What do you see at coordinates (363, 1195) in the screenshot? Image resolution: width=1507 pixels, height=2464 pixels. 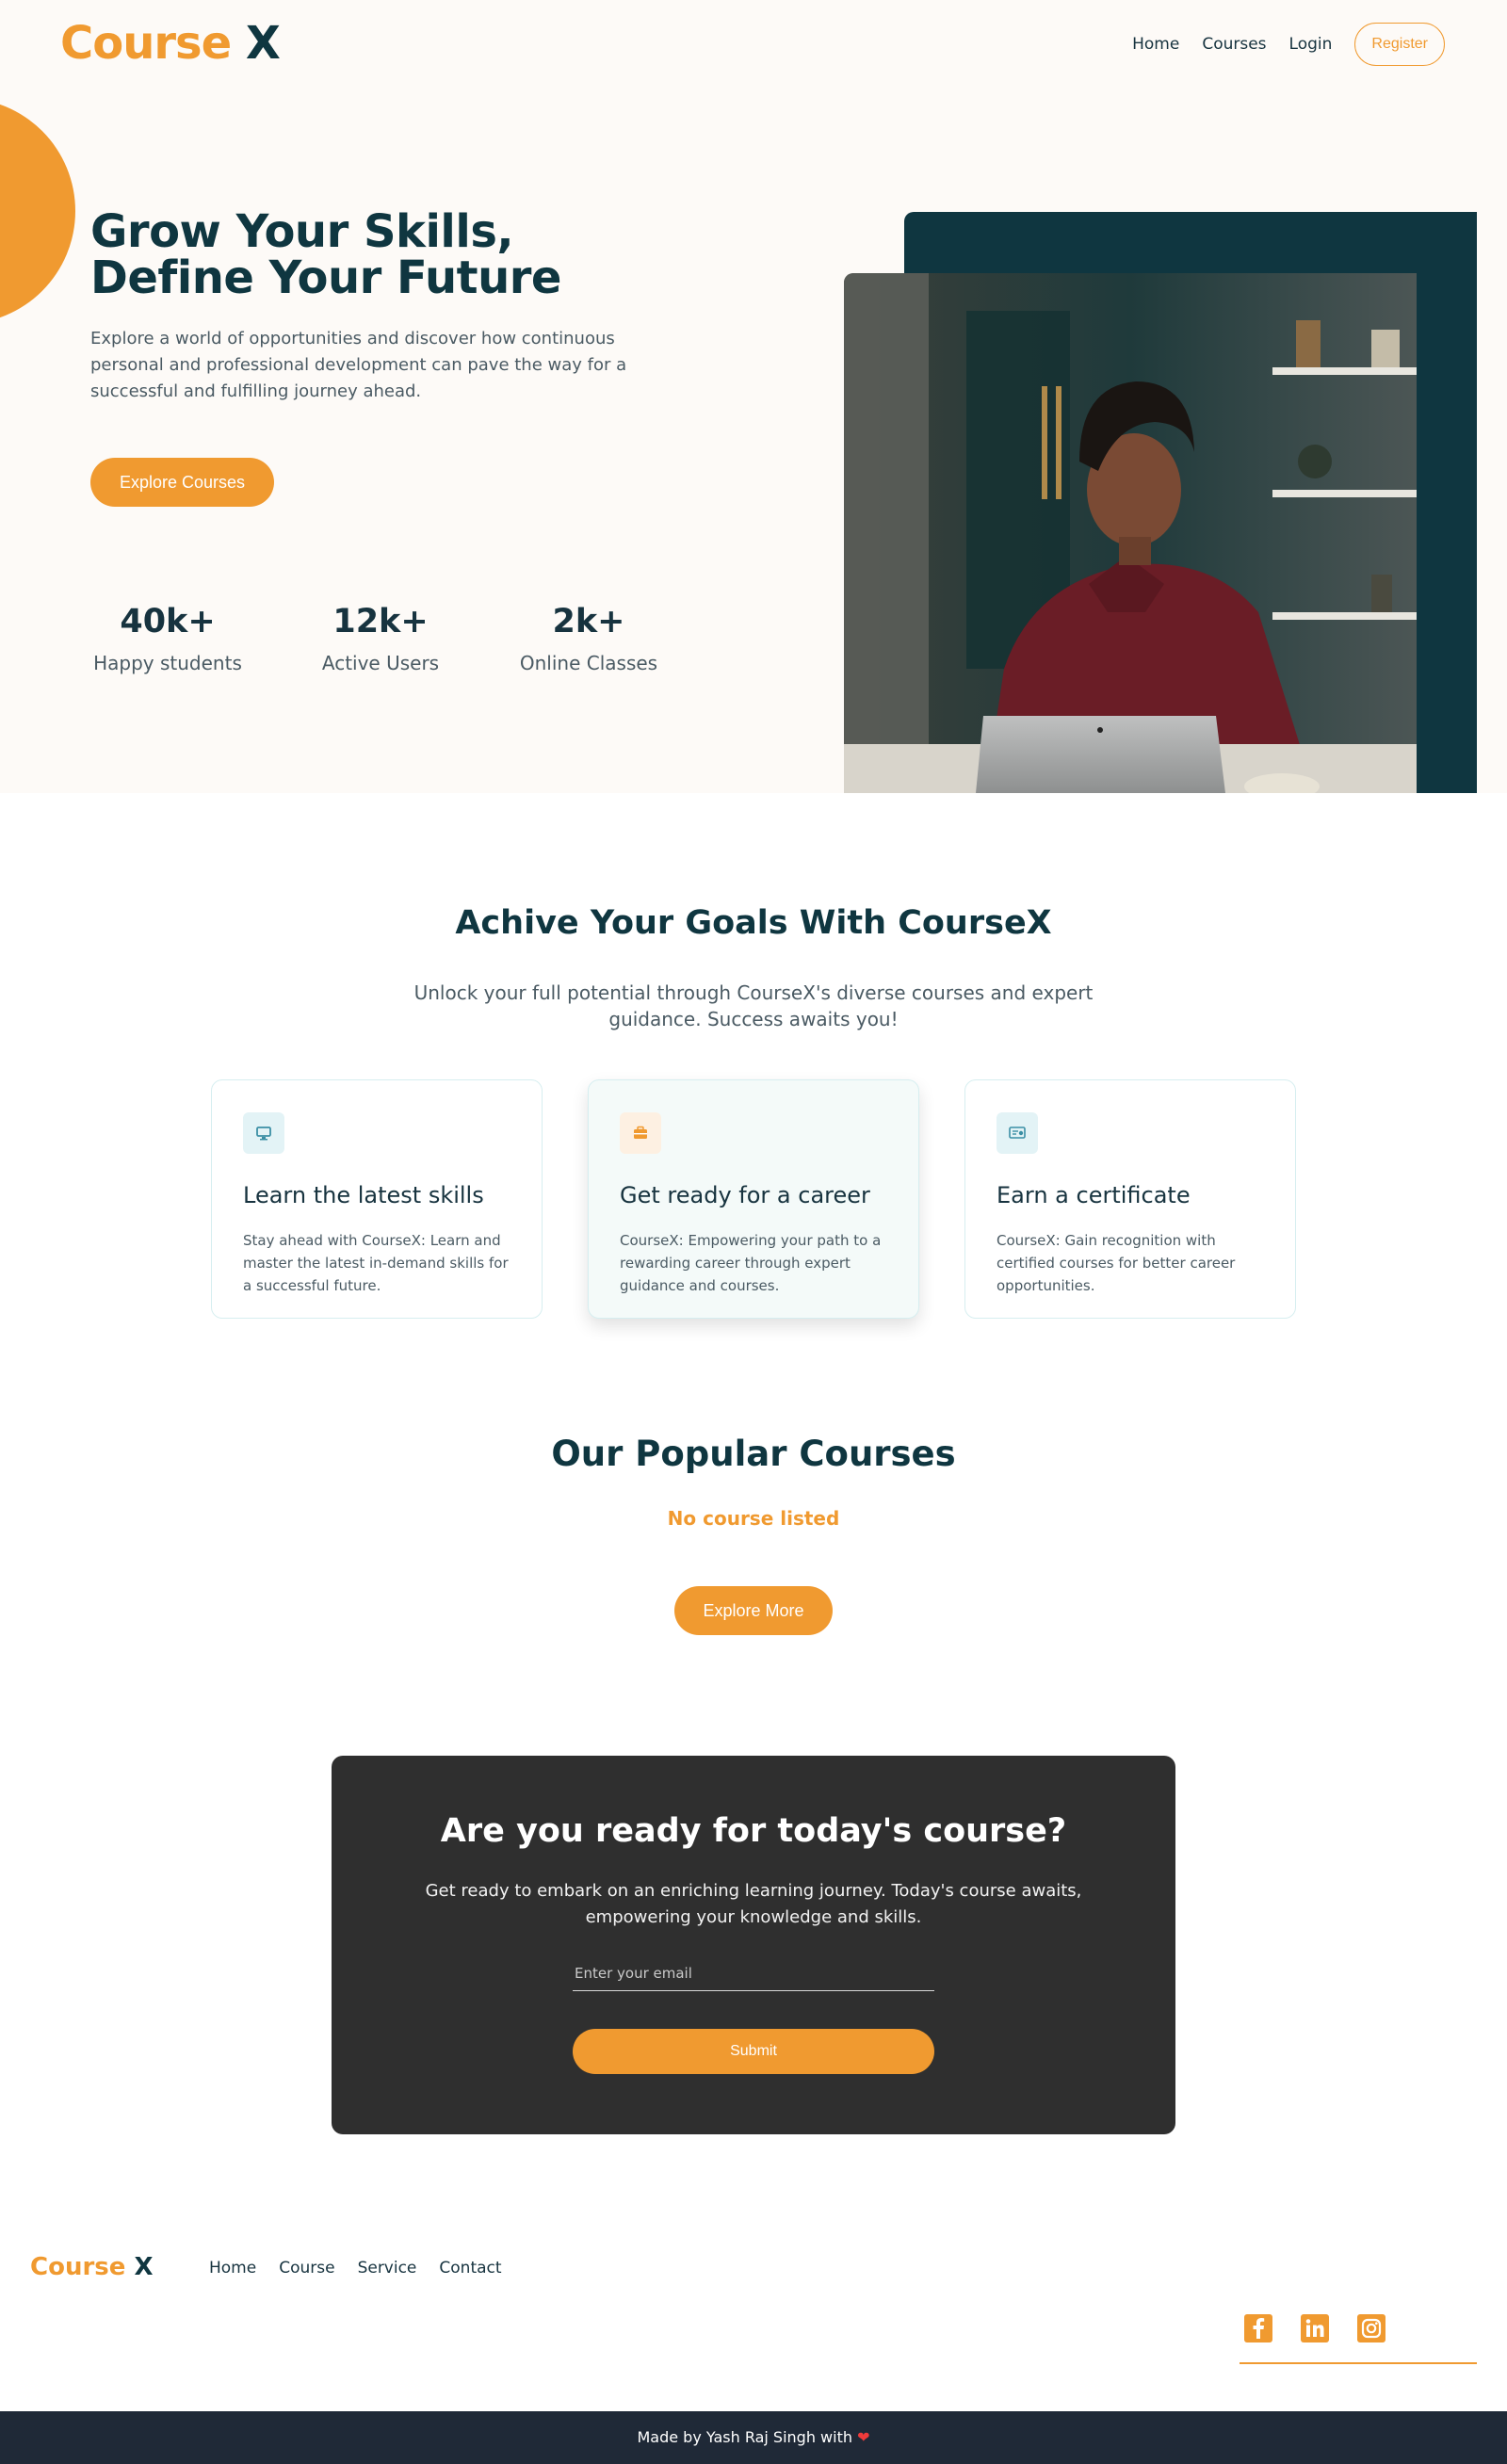 I see `card-title: Learn the latest skills` at bounding box center [363, 1195].